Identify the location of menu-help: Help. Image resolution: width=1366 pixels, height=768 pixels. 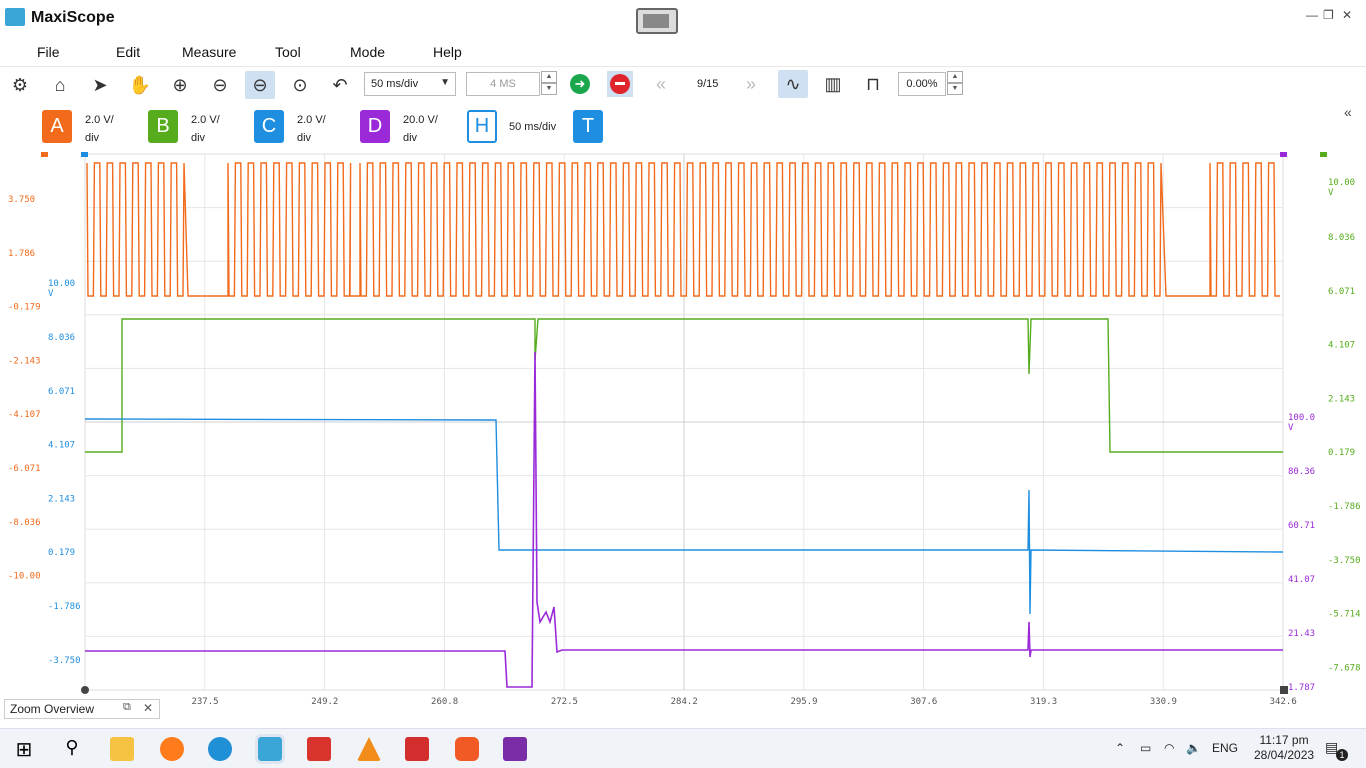
(447, 52).